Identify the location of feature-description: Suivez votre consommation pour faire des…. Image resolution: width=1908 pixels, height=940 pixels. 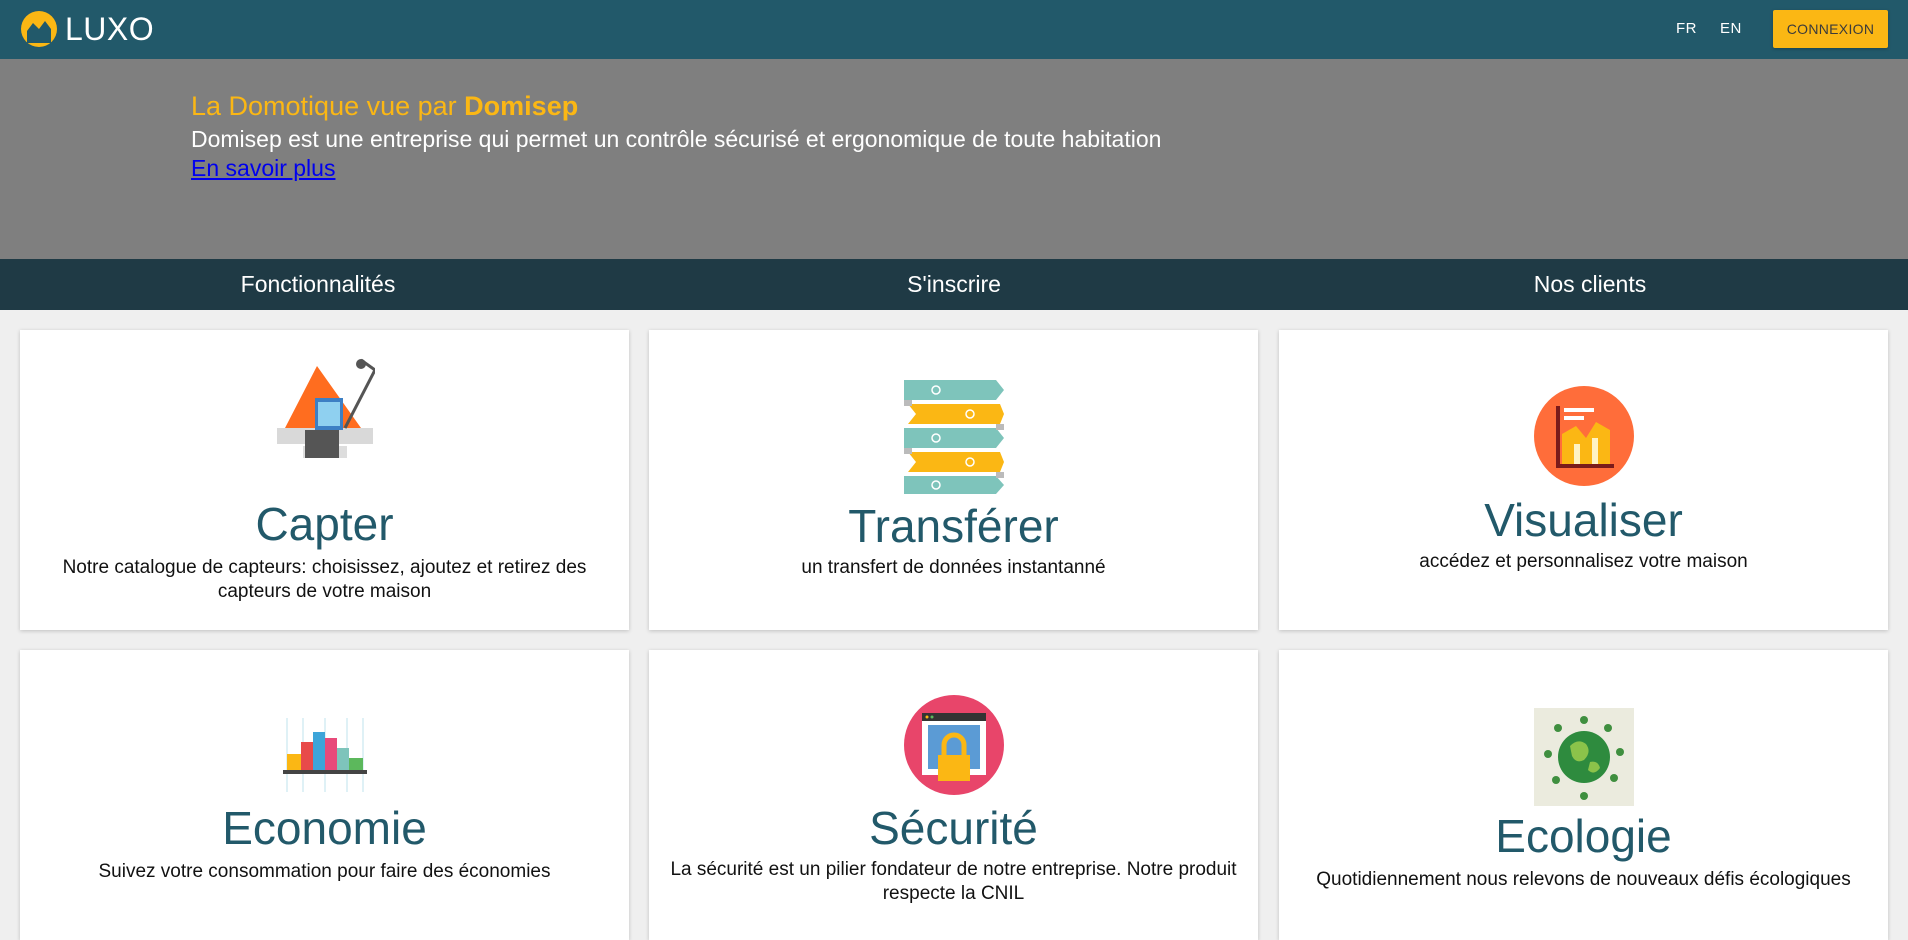
(324, 871).